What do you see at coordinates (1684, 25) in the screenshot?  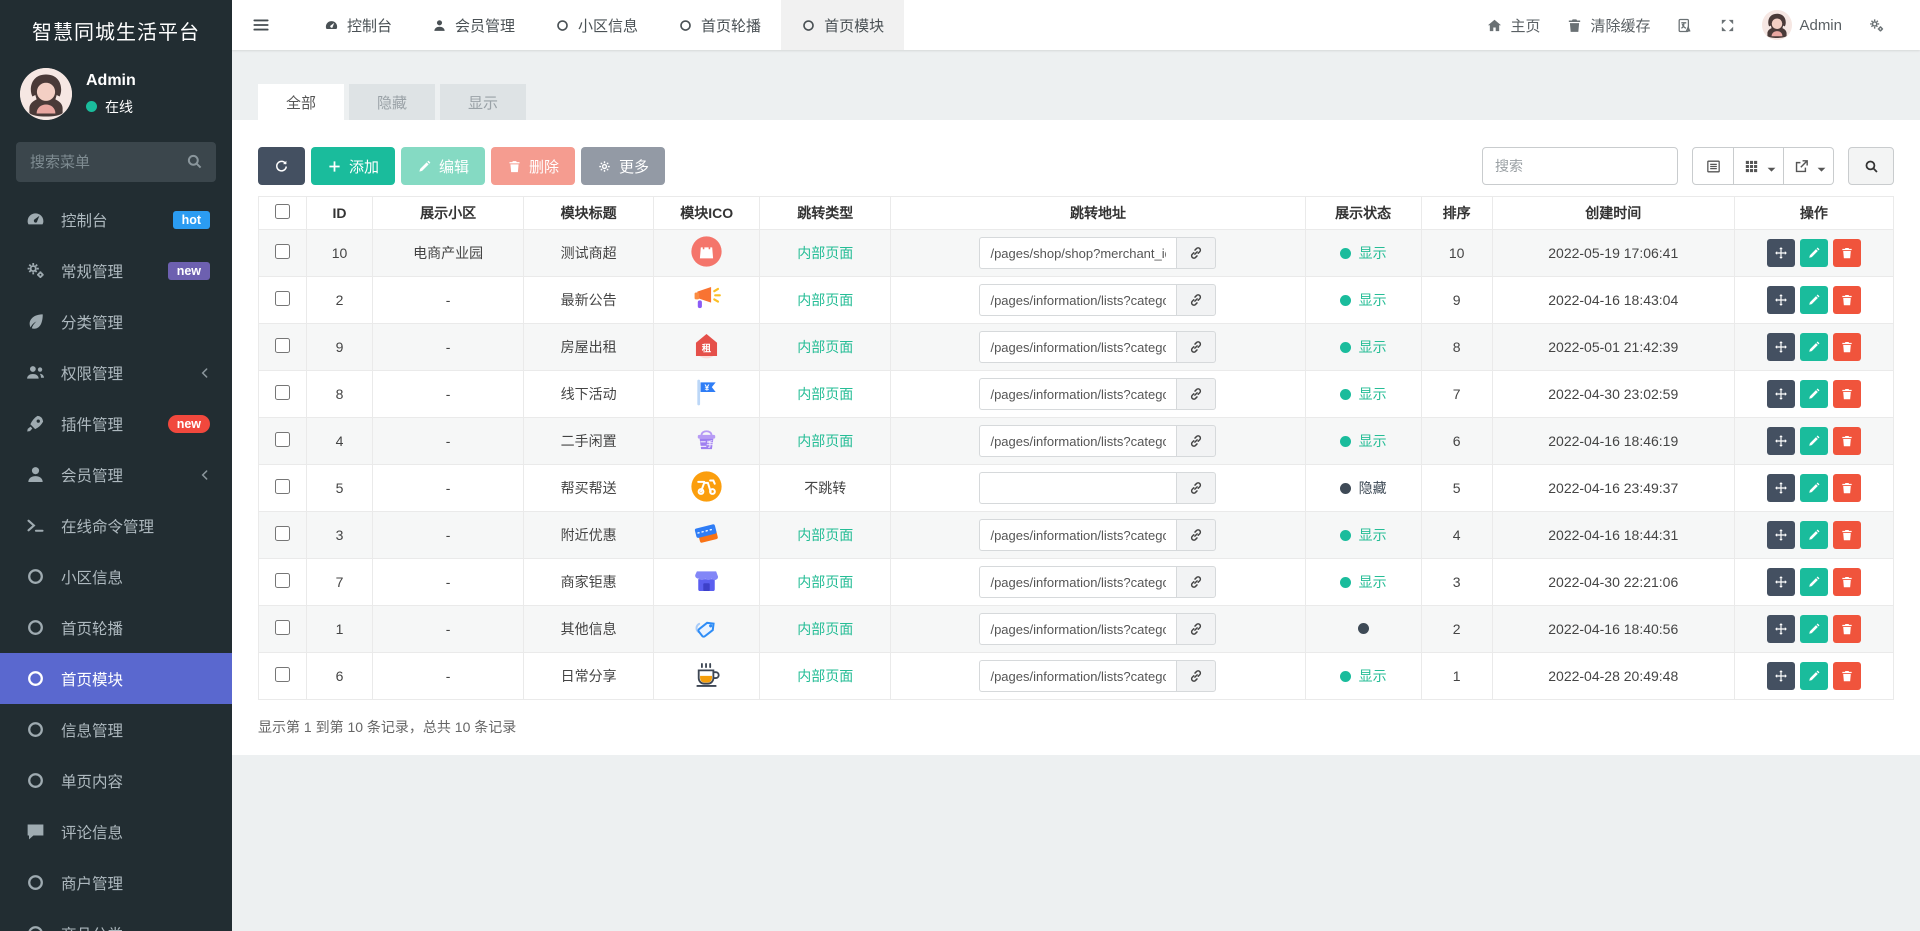 I see `language-button` at bounding box center [1684, 25].